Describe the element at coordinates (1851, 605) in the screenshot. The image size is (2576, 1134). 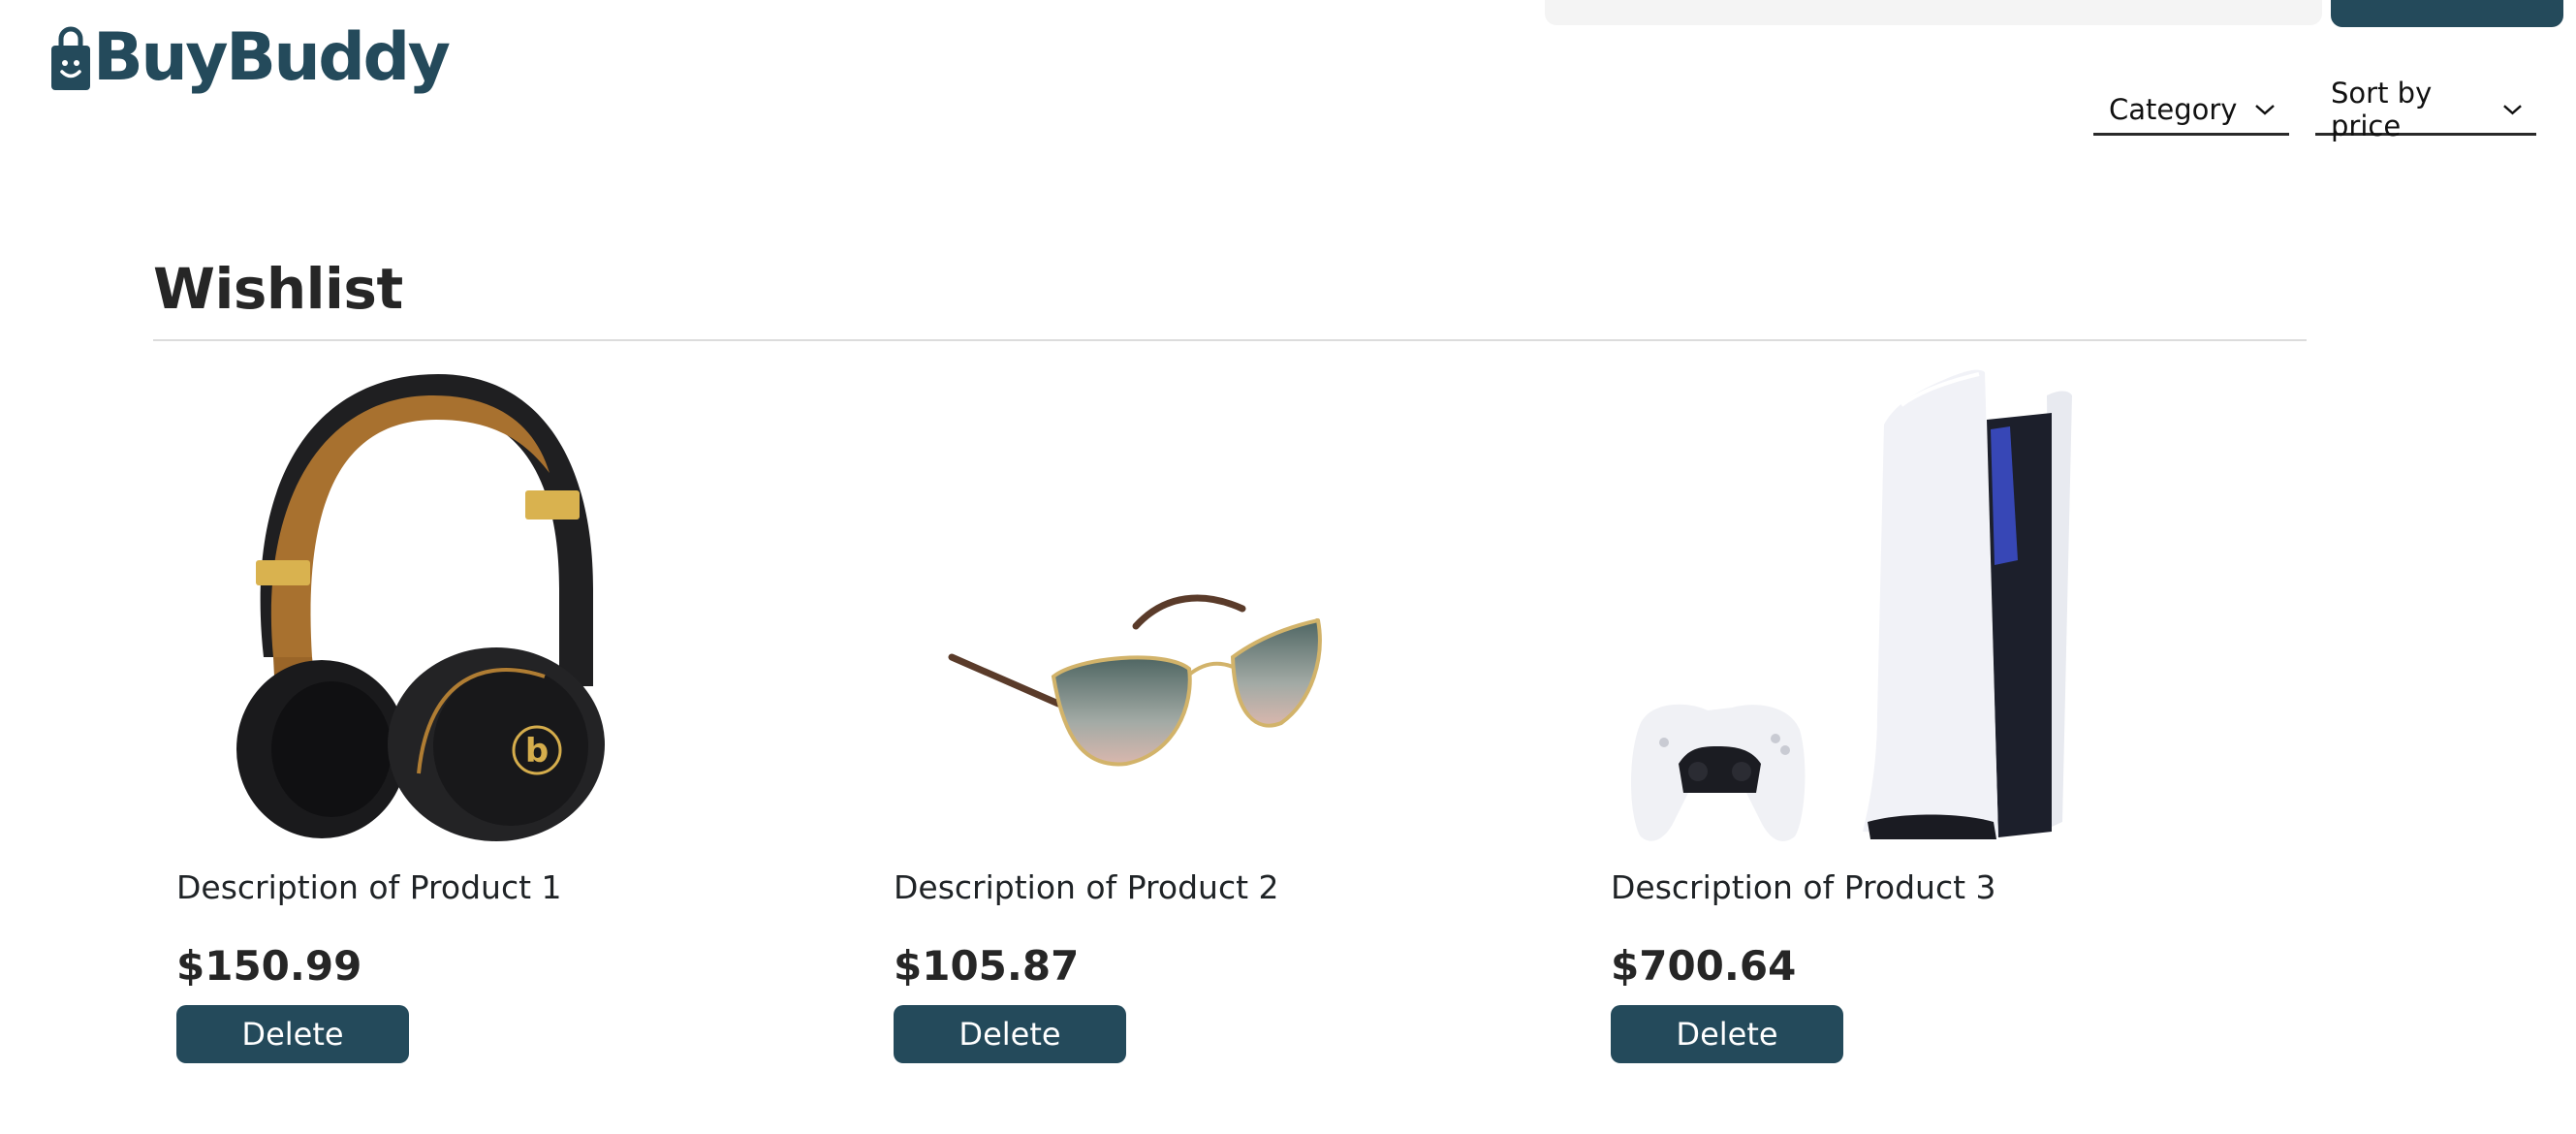
I see `game-console-image` at that location.